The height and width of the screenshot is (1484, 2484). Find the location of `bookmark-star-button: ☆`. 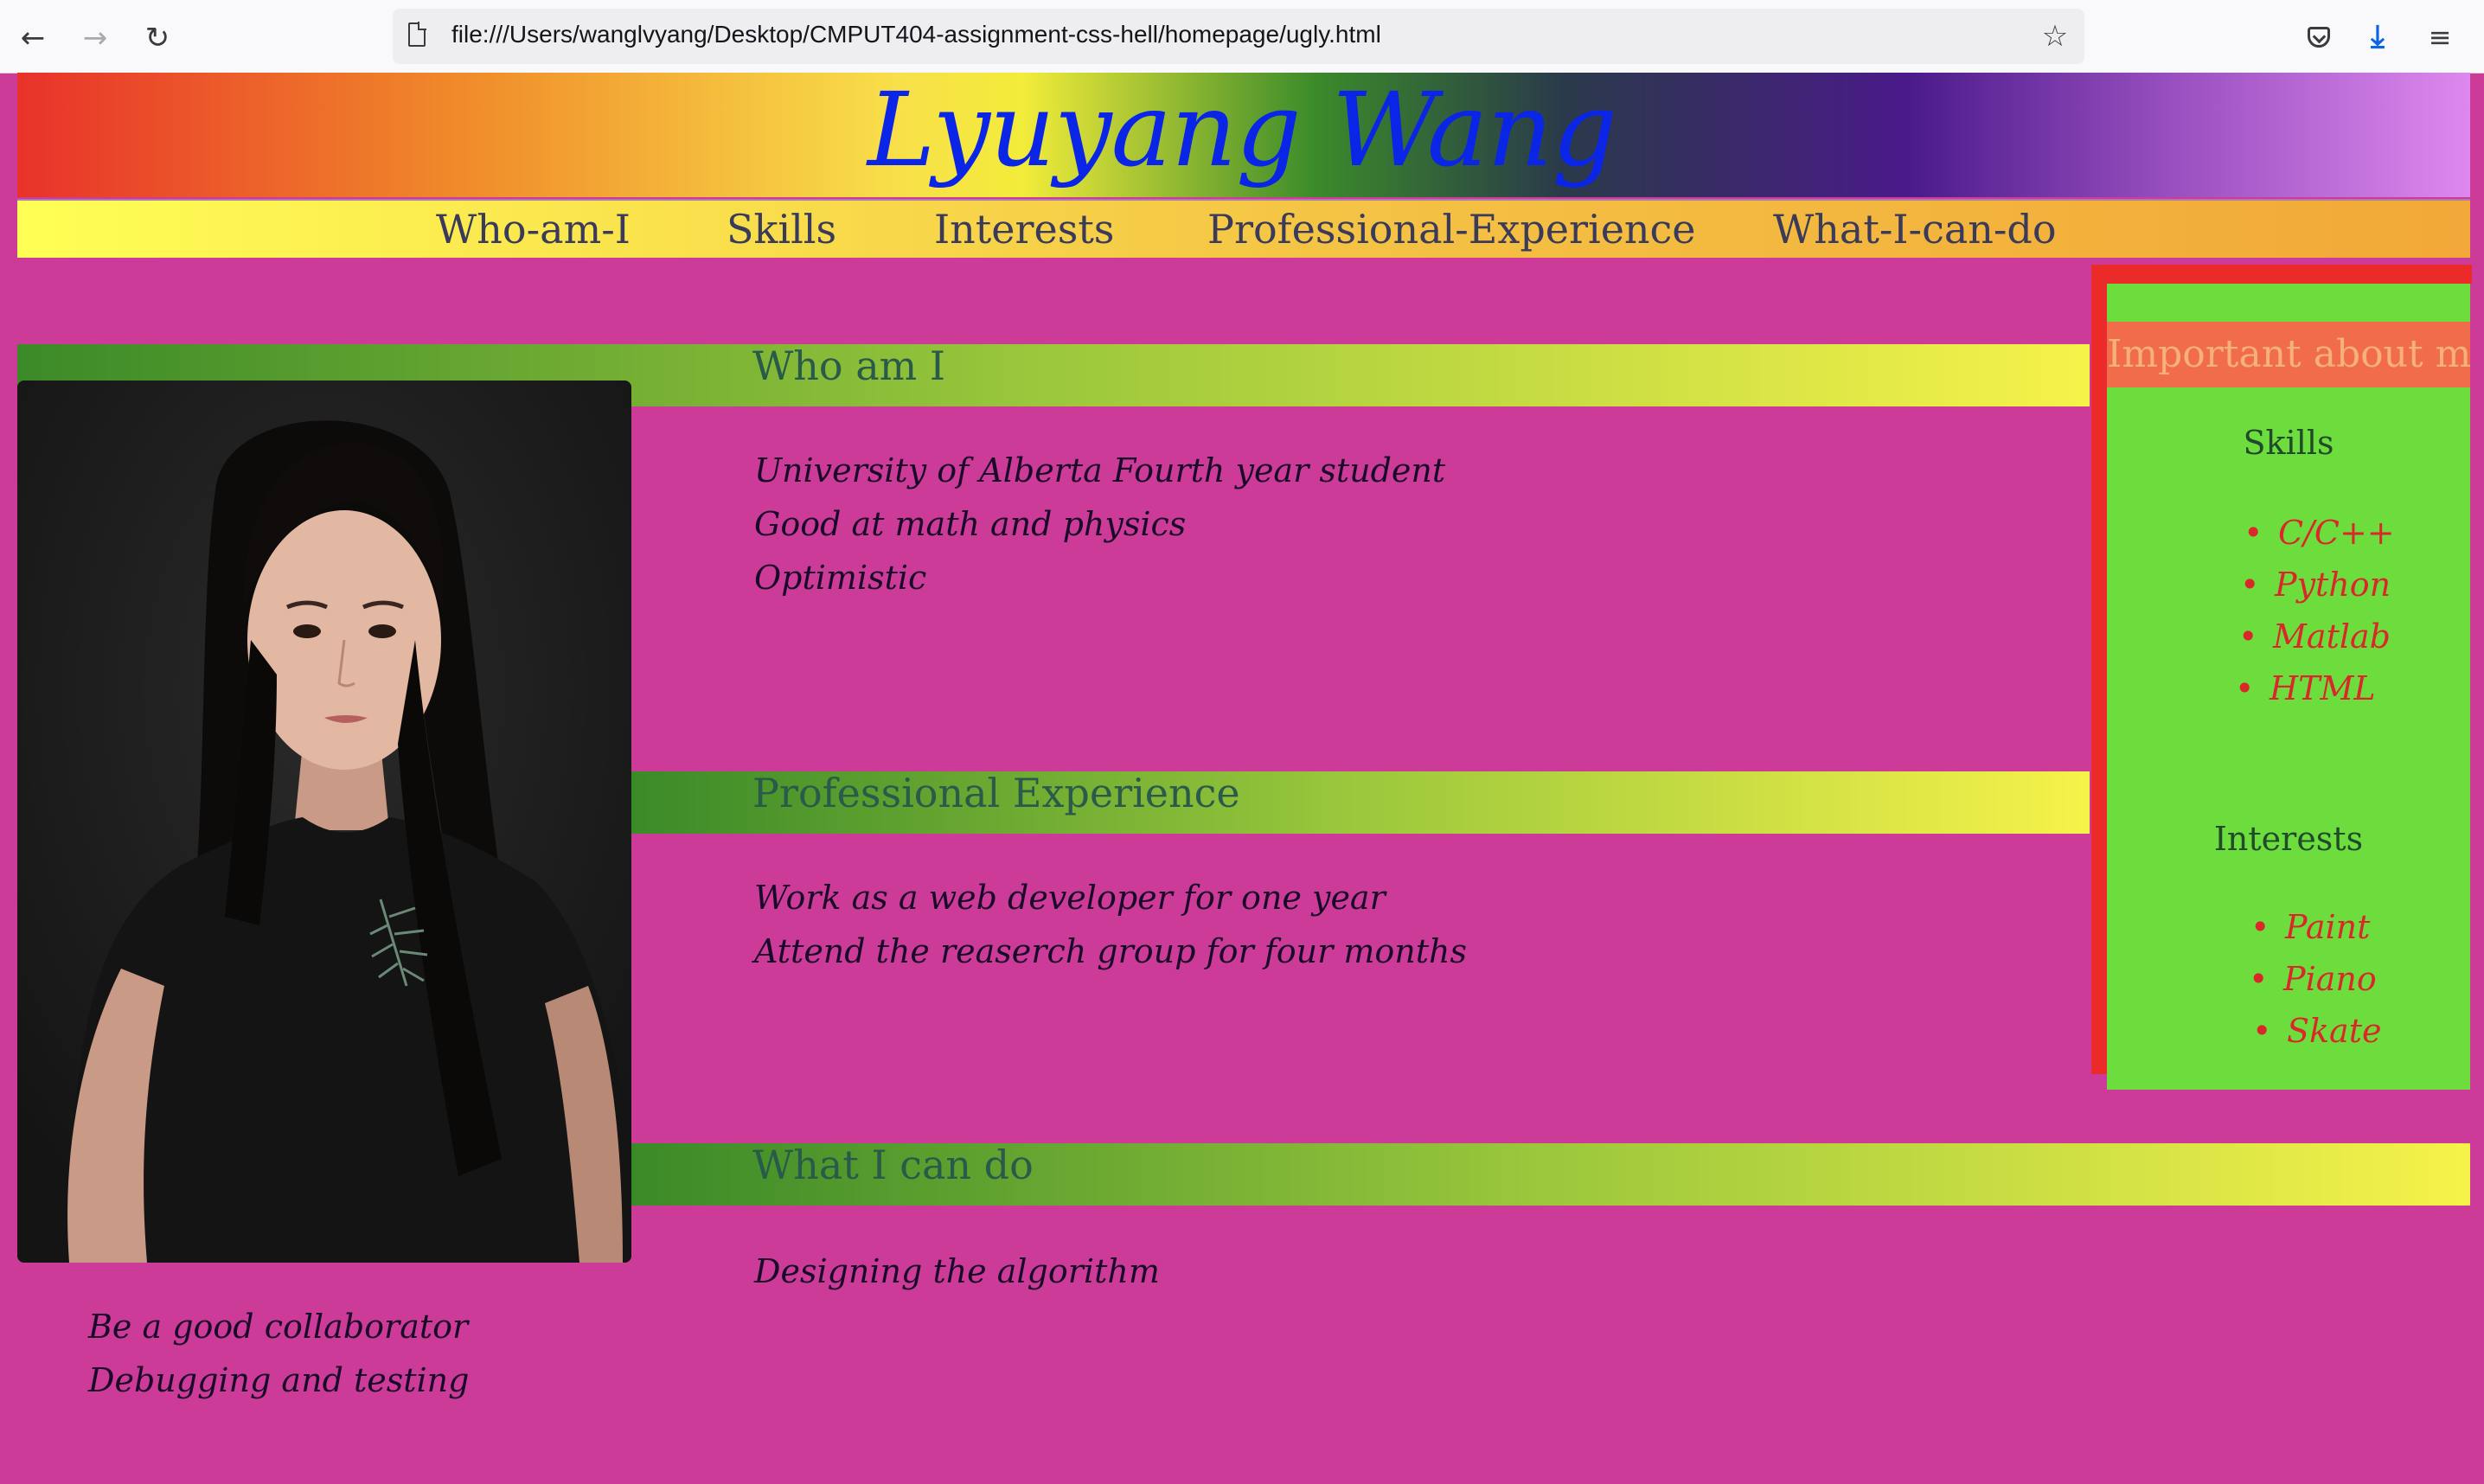

bookmark-star-button: ☆ is located at coordinates (2055, 36).